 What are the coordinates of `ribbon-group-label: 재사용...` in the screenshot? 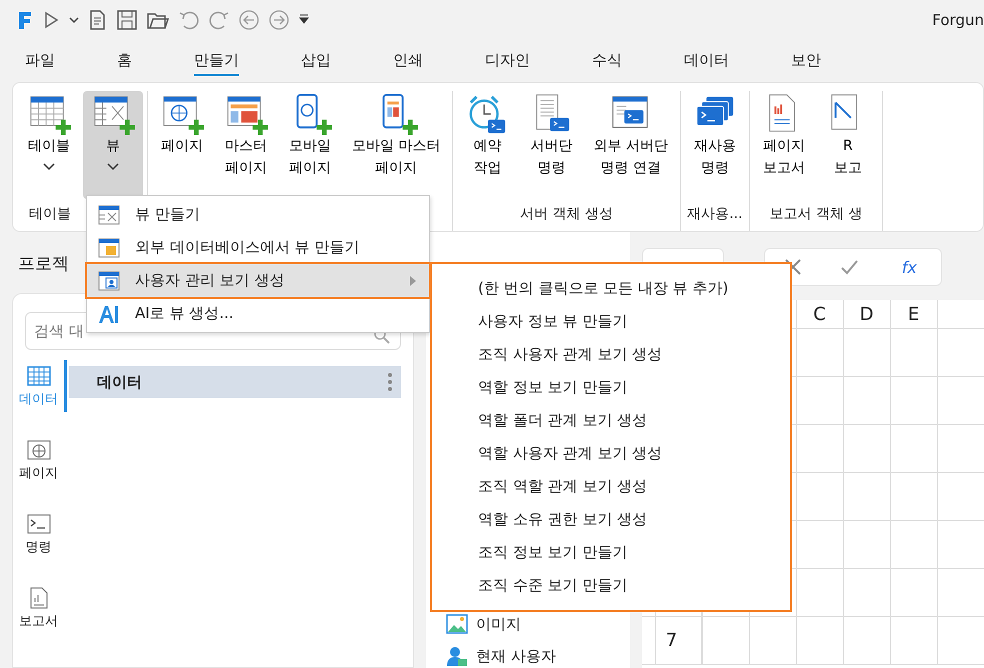 It's located at (715, 214).